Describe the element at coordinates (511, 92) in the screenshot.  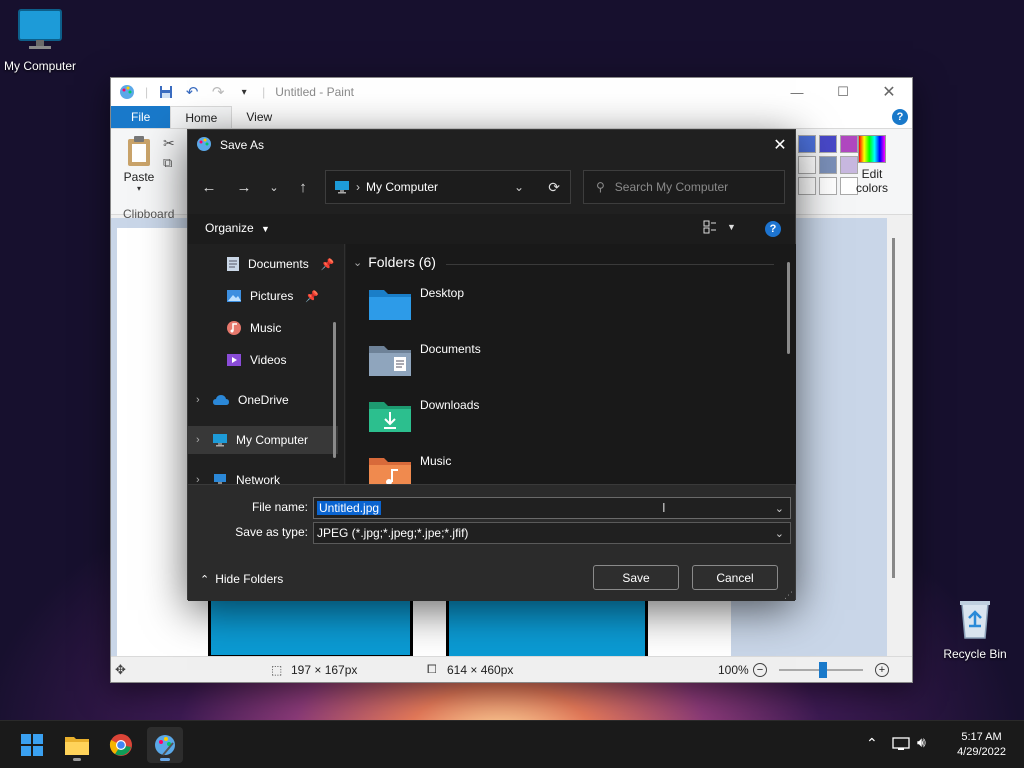
I see `paint-title-bar: | ↶ ↷ ▾ | Untitled - Paint — ☐ ✕` at that location.